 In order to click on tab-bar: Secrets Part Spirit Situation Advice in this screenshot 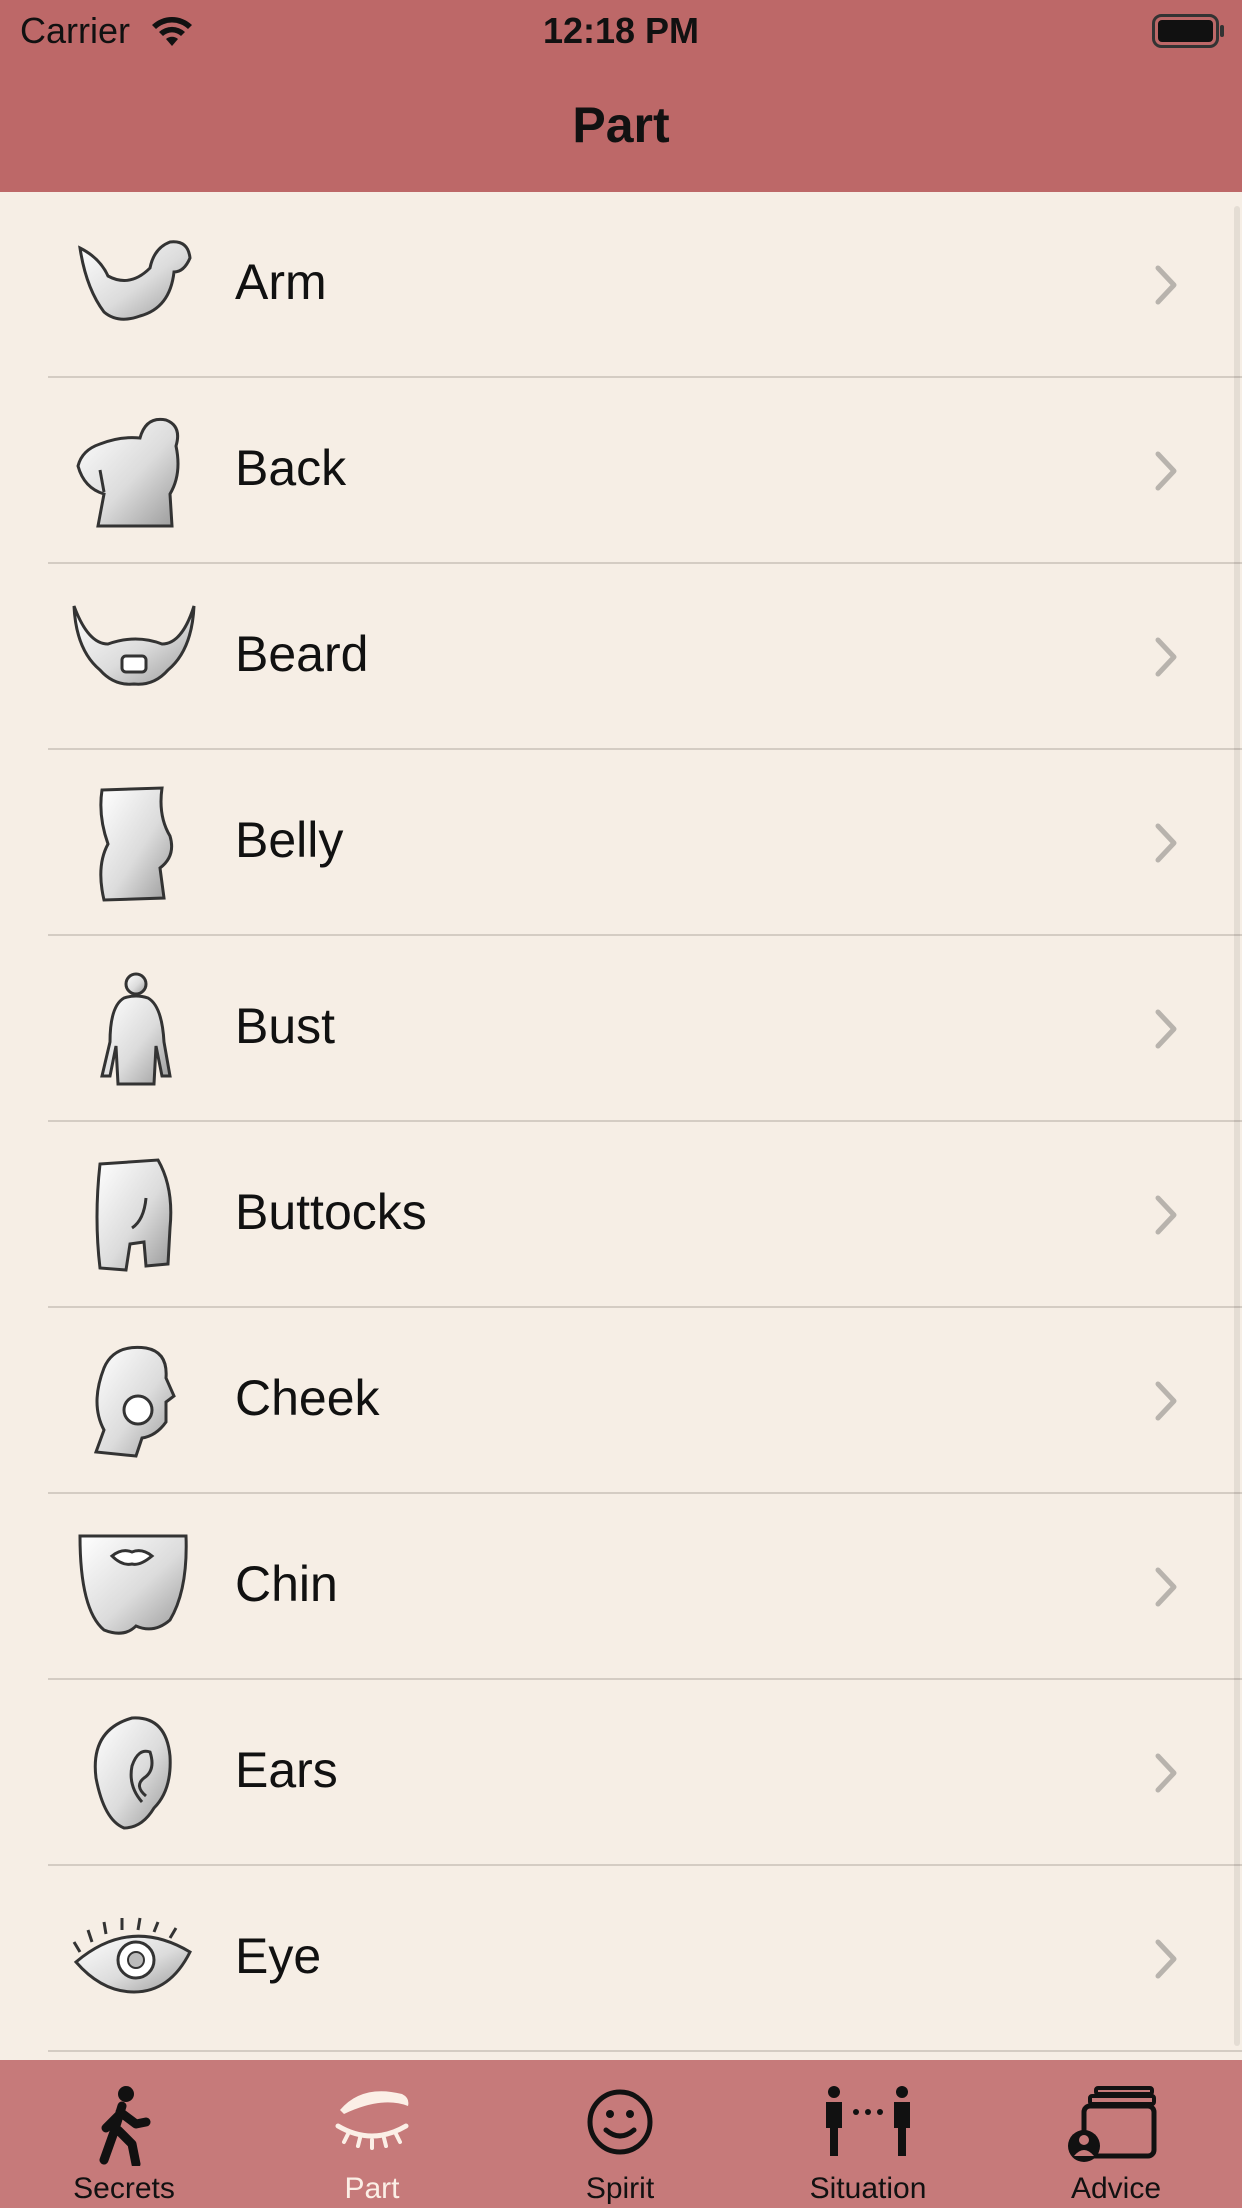, I will do `click(621, 2134)`.